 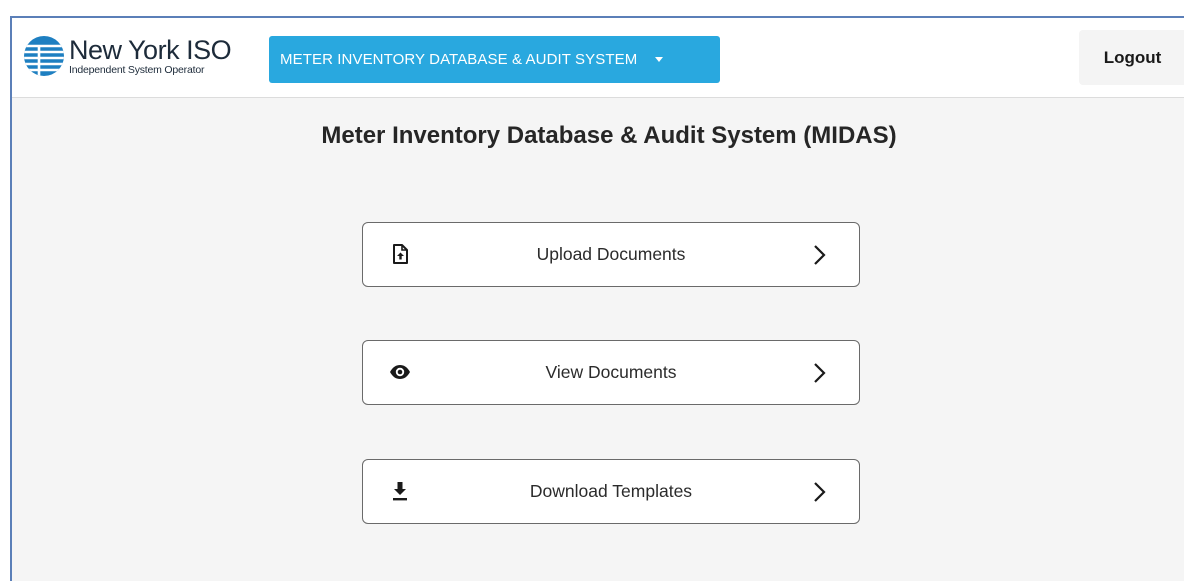 I want to click on logout-button: Logout, so click(x=1131, y=57).